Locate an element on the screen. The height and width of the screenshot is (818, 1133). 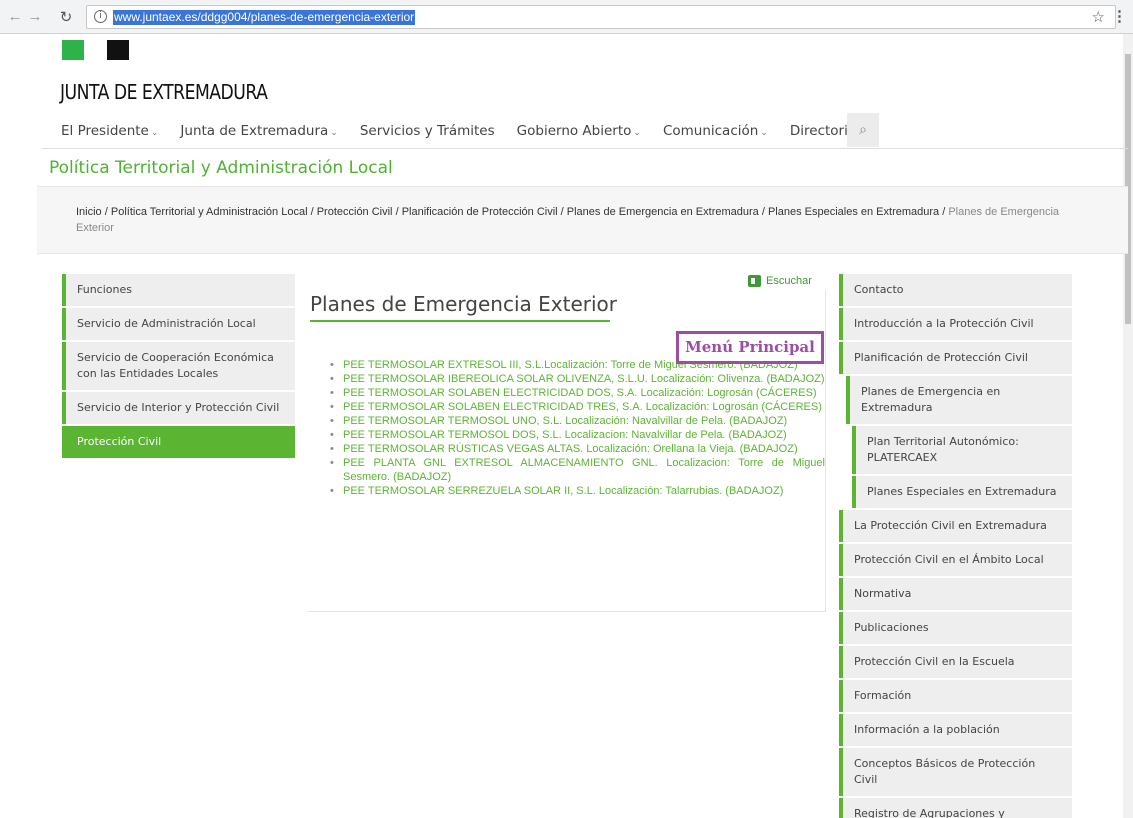
reload-icon: ↻ is located at coordinates (66, 17).